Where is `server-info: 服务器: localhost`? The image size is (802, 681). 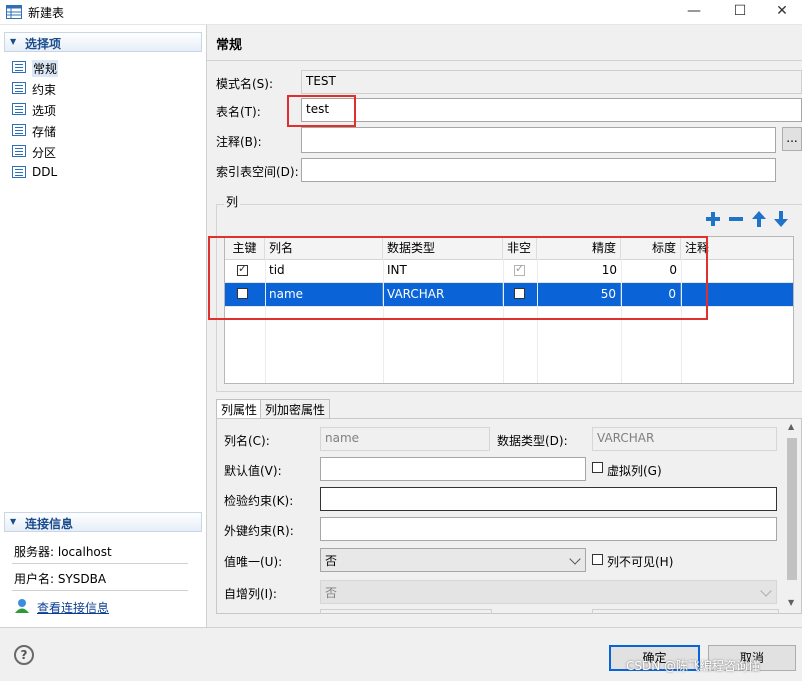
server-info: 服务器: localhost is located at coordinates (63, 552).